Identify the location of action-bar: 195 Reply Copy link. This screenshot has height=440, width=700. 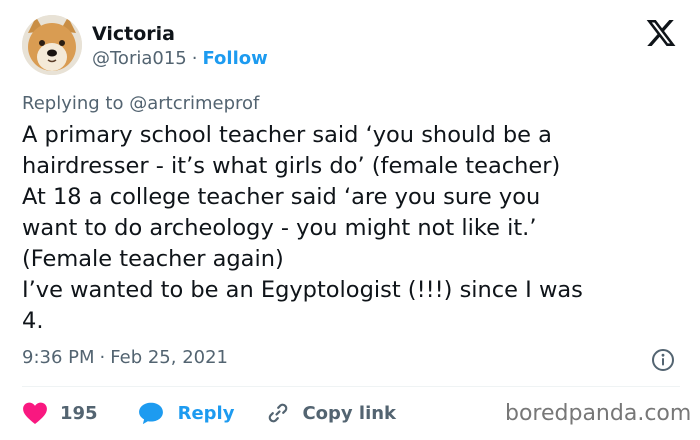
(209, 413).